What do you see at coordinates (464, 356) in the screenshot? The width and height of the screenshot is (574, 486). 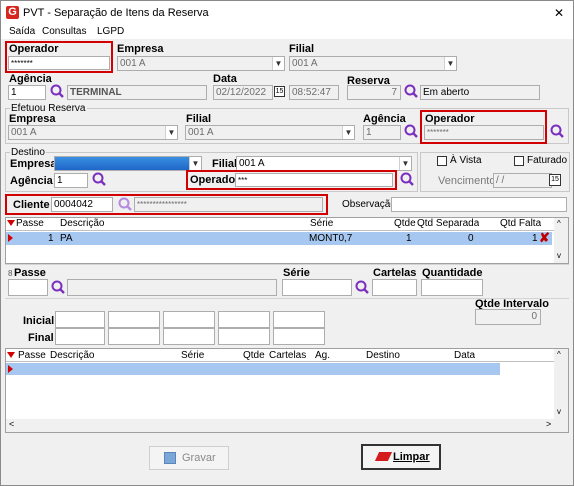 I see `col-data: Data` at bounding box center [464, 356].